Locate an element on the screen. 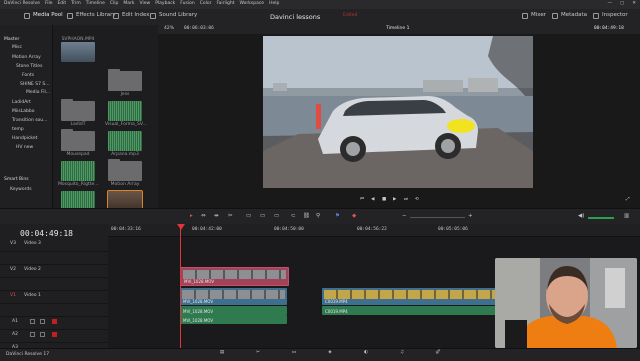 This screenshot has height=361, width=640. bin-item: Stone Titles is located at coordinates (29, 67).